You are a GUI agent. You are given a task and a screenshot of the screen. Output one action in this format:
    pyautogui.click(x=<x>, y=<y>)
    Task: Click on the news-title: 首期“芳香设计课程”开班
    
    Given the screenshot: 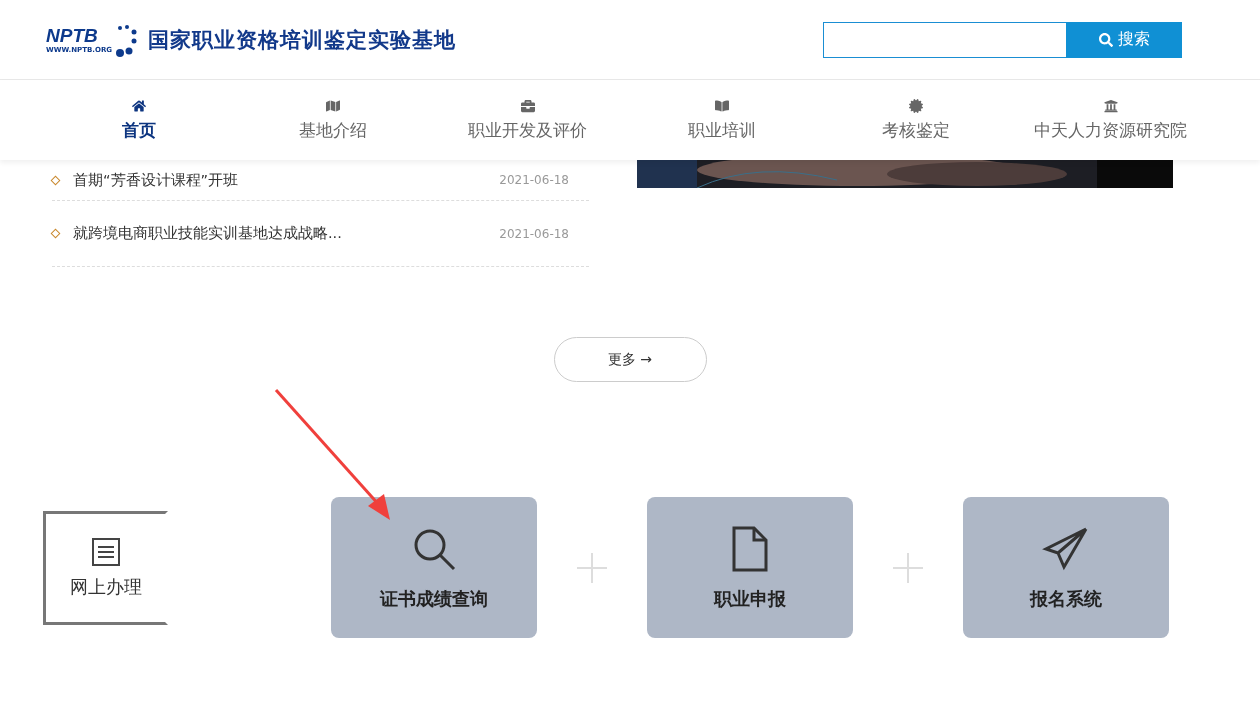 What is the action you would take?
    pyautogui.click(x=279, y=180)
    